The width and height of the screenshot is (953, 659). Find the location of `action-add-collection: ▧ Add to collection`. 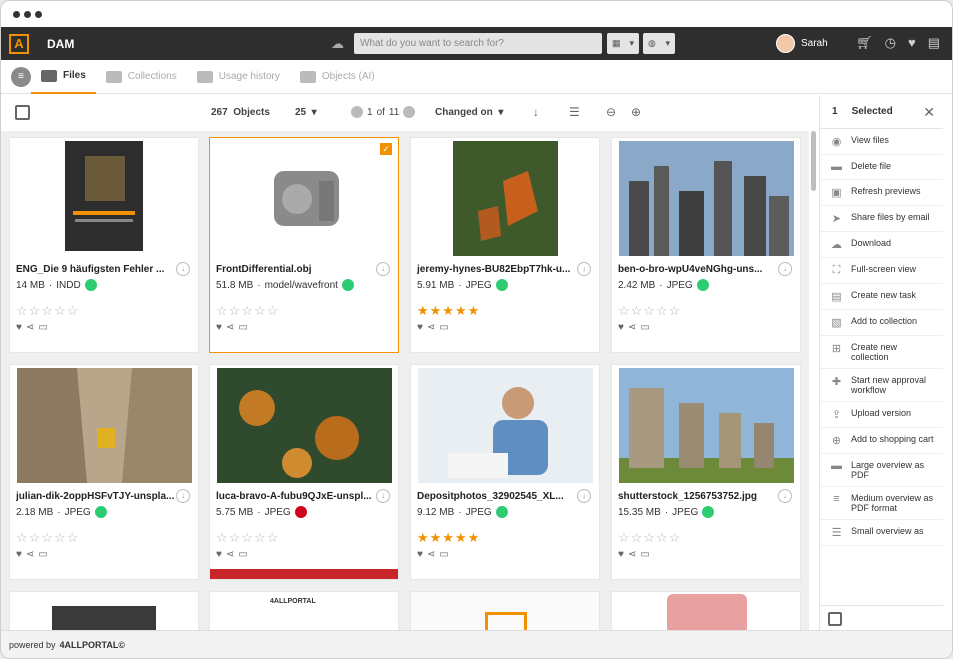

action-add-collection: ▧ Add to collection is located at coordinates (881, 323).